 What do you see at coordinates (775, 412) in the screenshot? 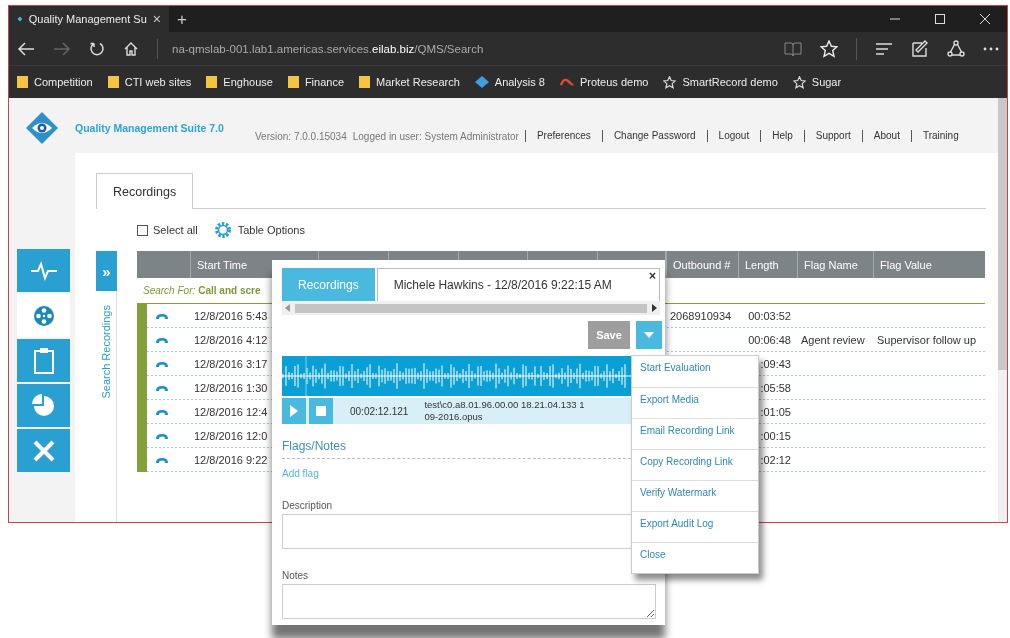
I see `table-cell: :01:05` at bounding box center [775, 412].